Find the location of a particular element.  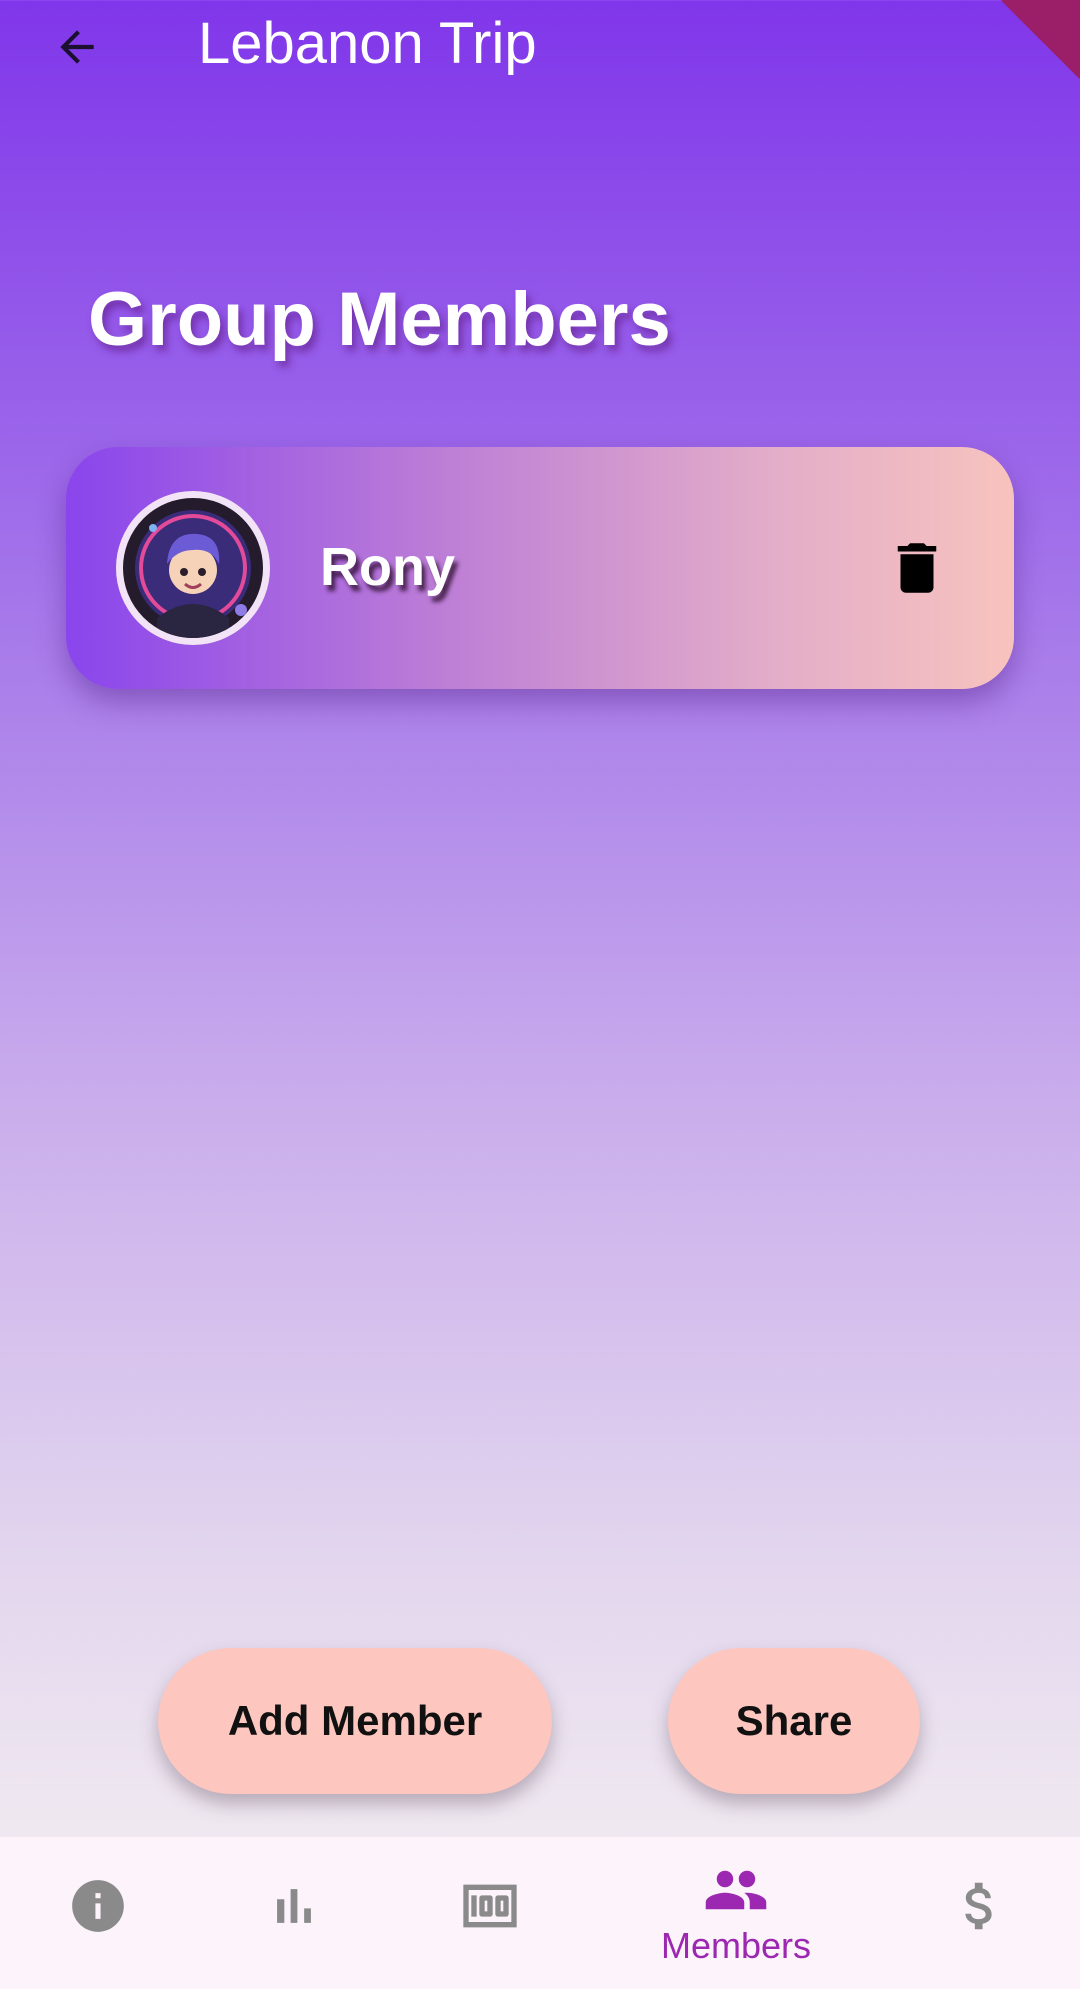

bottom-navigation: Members is located at coordinates (540, 1913).